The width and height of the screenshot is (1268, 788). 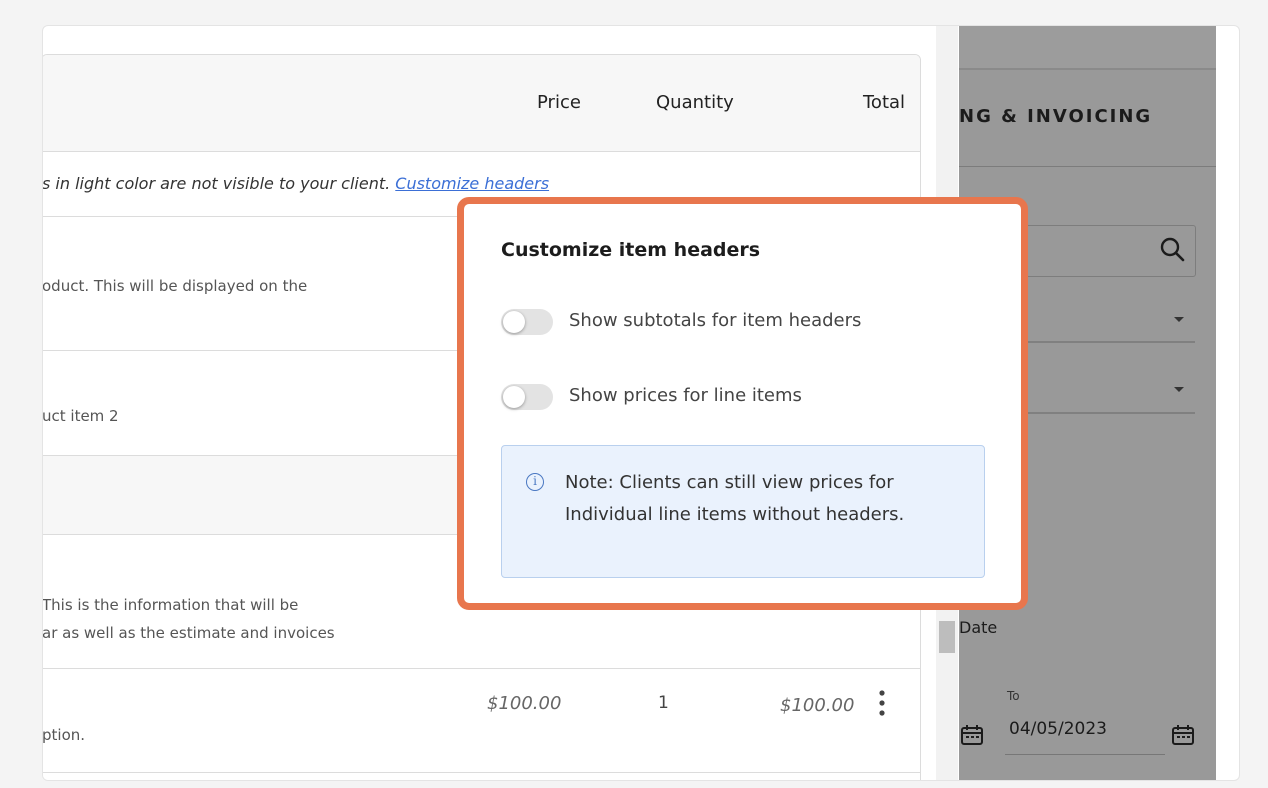 I want to click on search-icon, so click(x=1172, y=251).